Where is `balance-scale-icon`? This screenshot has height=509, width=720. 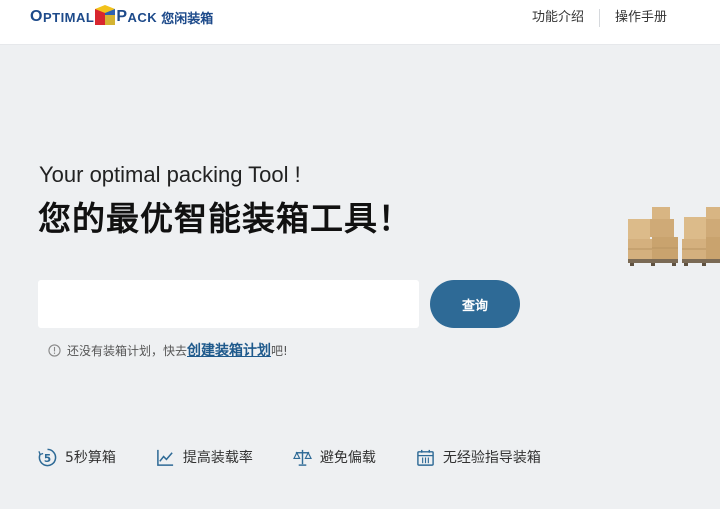 balance-scale-icon is located at coordinates (302, 457).